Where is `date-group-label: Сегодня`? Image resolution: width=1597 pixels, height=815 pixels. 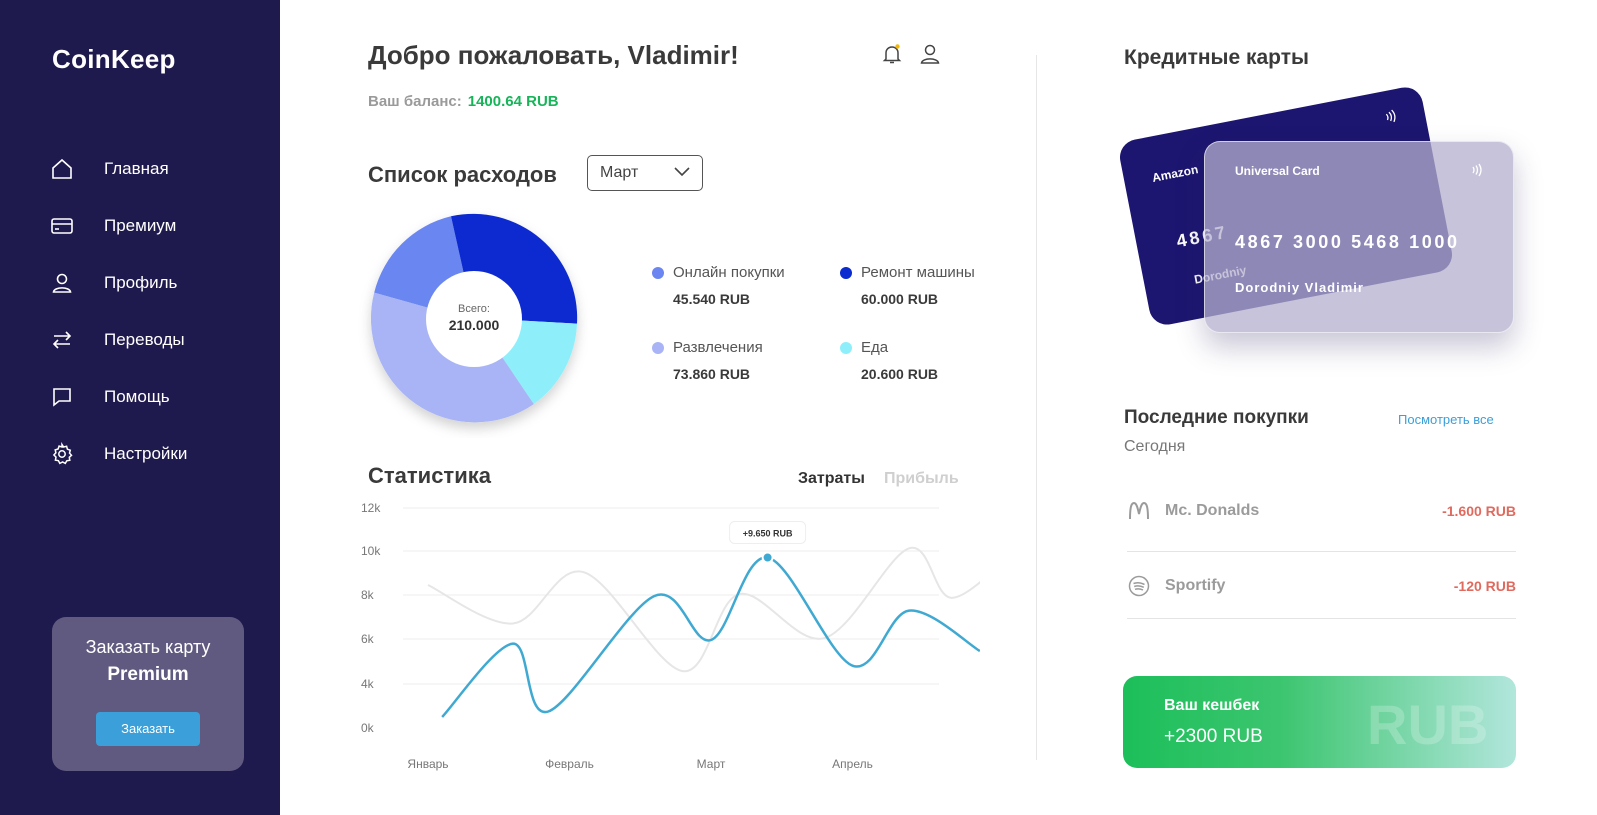 date-group-label: Сегодня is located at coordinates (1155, 446).